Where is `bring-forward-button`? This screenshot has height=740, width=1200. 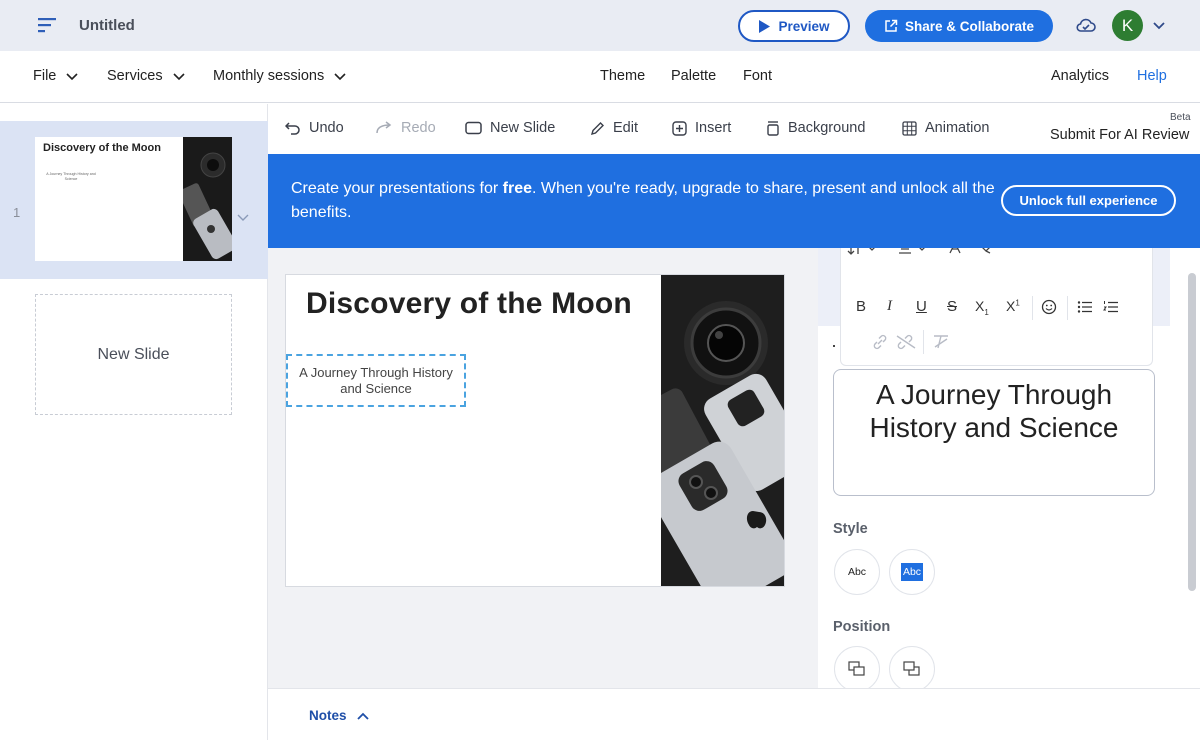 bring-forward-button is located at coordinates (857, 667).